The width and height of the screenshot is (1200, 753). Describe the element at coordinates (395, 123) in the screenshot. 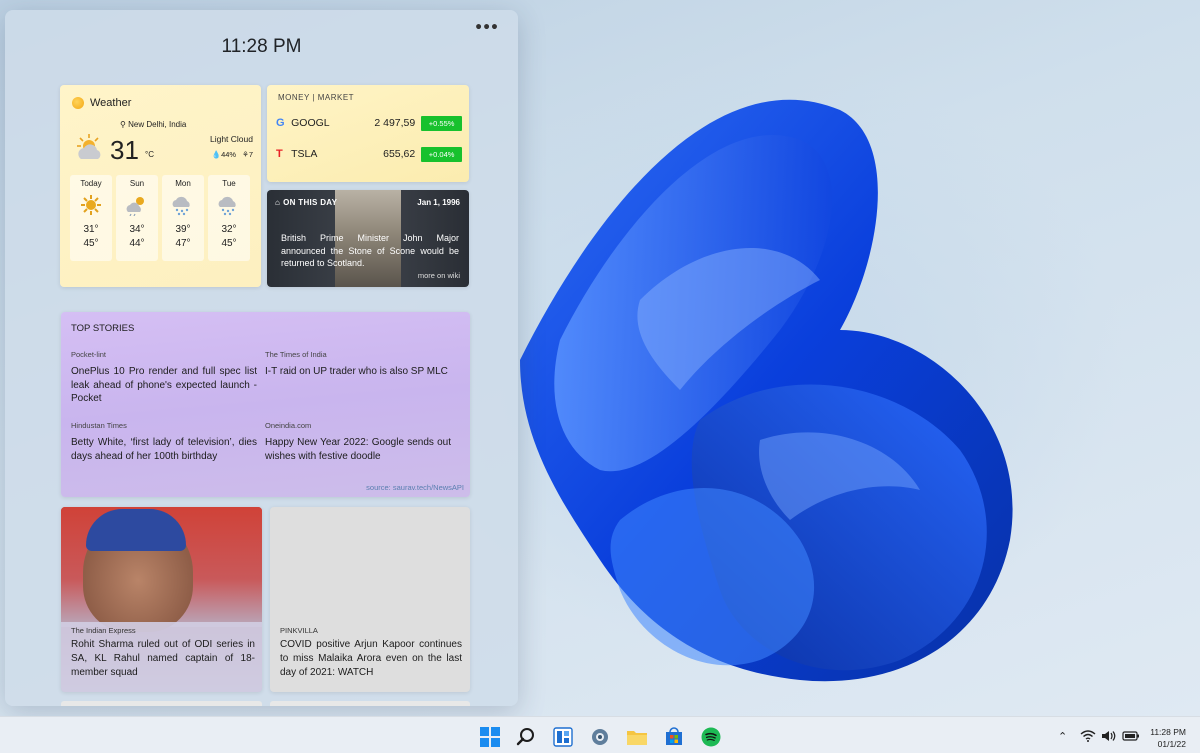

I see `stock-price: 2 497,59` at that location.